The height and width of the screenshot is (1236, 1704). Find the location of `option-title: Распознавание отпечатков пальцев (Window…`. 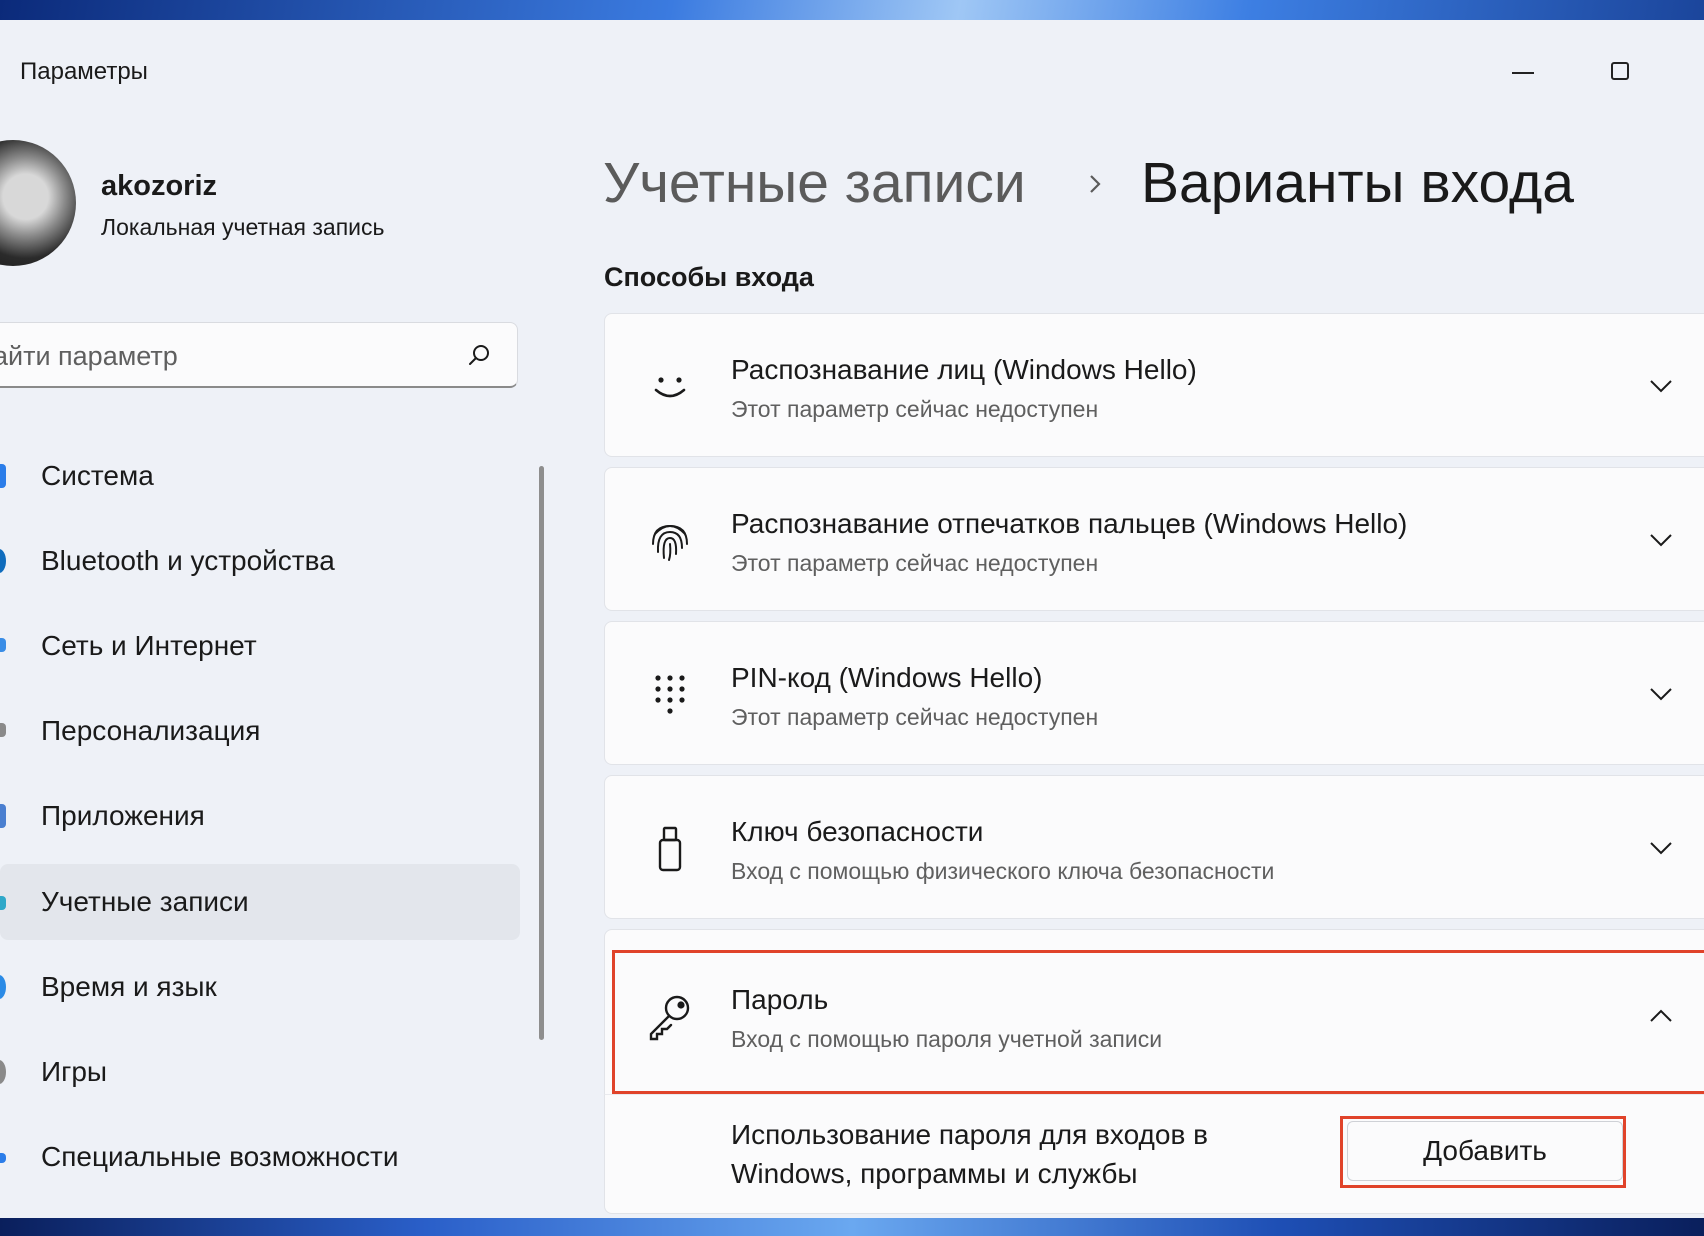

option-title: Распознавание отпечатков пальцев (Window… is located at coordinates (1069, 523).